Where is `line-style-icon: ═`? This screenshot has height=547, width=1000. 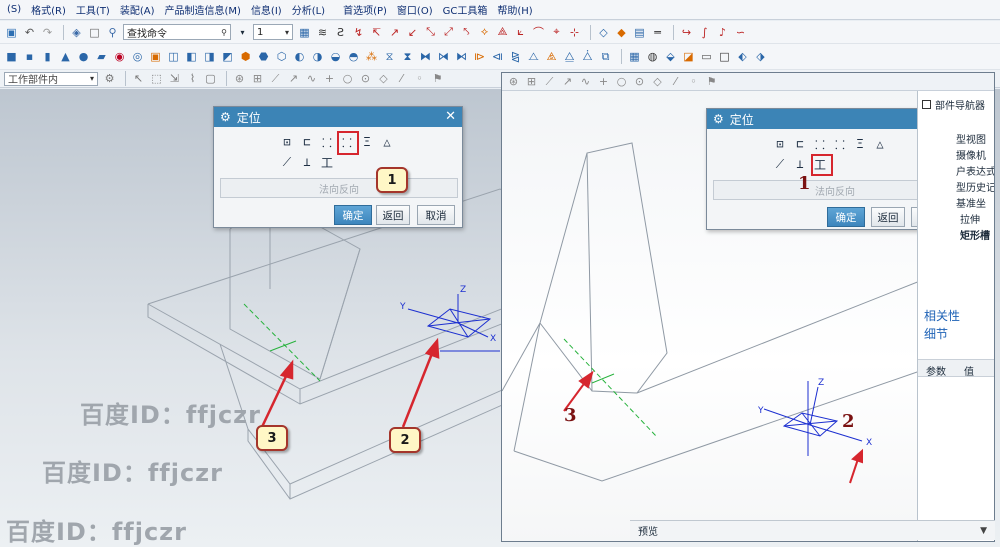
line-style-icon: ═ is located at coordinates (657, 32).